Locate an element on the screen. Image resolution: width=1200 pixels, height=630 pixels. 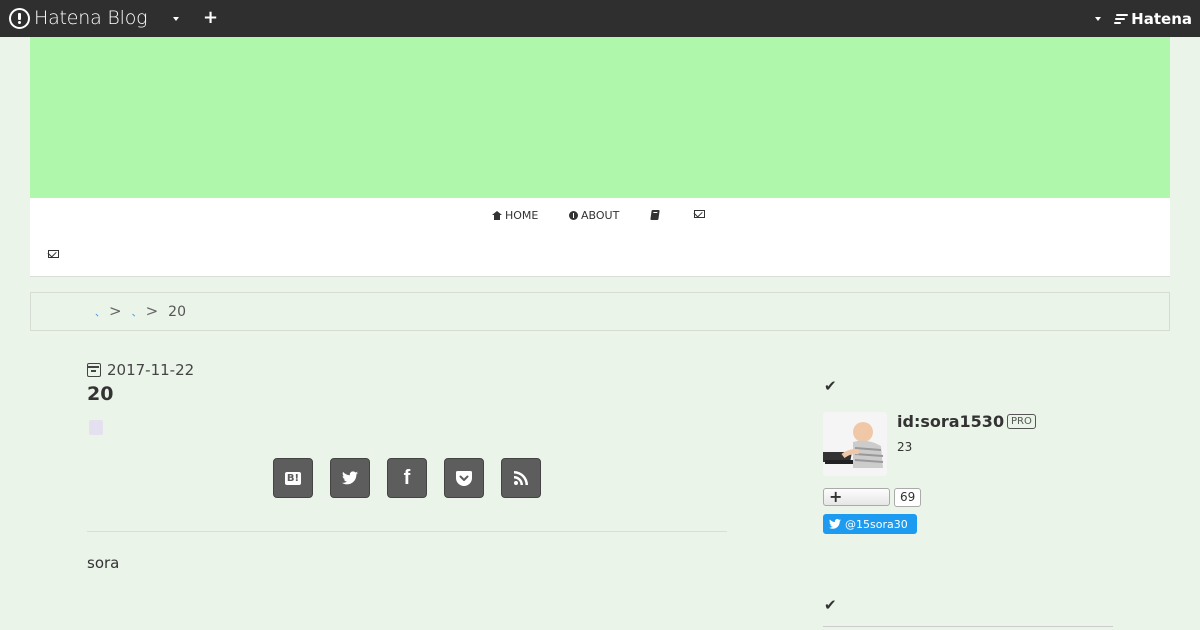
rss-feed-button is located at coordinates (521, 478).